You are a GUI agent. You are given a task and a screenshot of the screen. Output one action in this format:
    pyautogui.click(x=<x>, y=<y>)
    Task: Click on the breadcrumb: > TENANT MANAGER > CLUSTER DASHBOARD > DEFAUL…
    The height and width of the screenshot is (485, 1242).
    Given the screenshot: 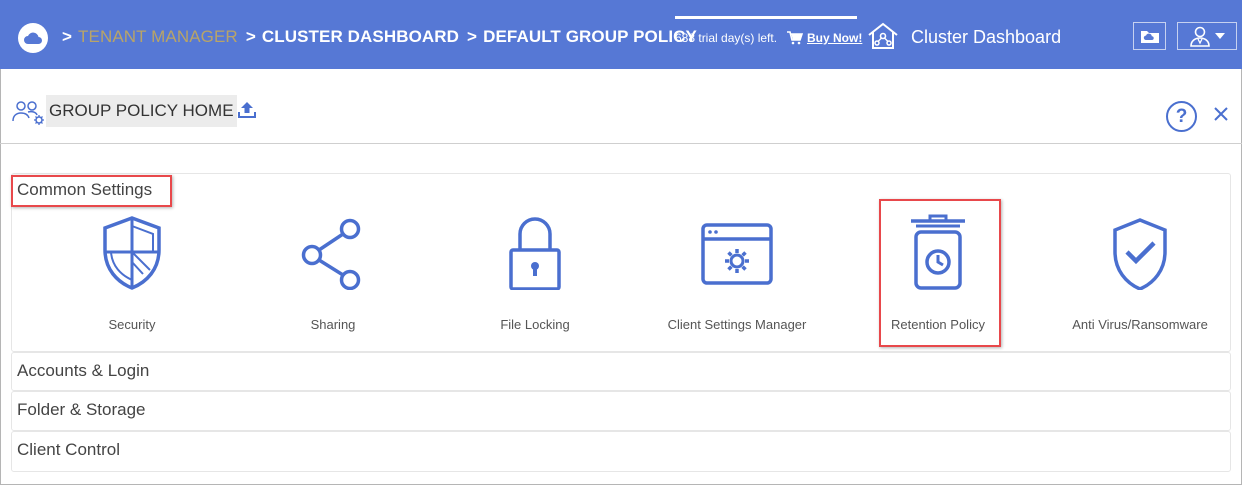 What is the action you would take?
    pyautogui.click(x=379, y=37)
    